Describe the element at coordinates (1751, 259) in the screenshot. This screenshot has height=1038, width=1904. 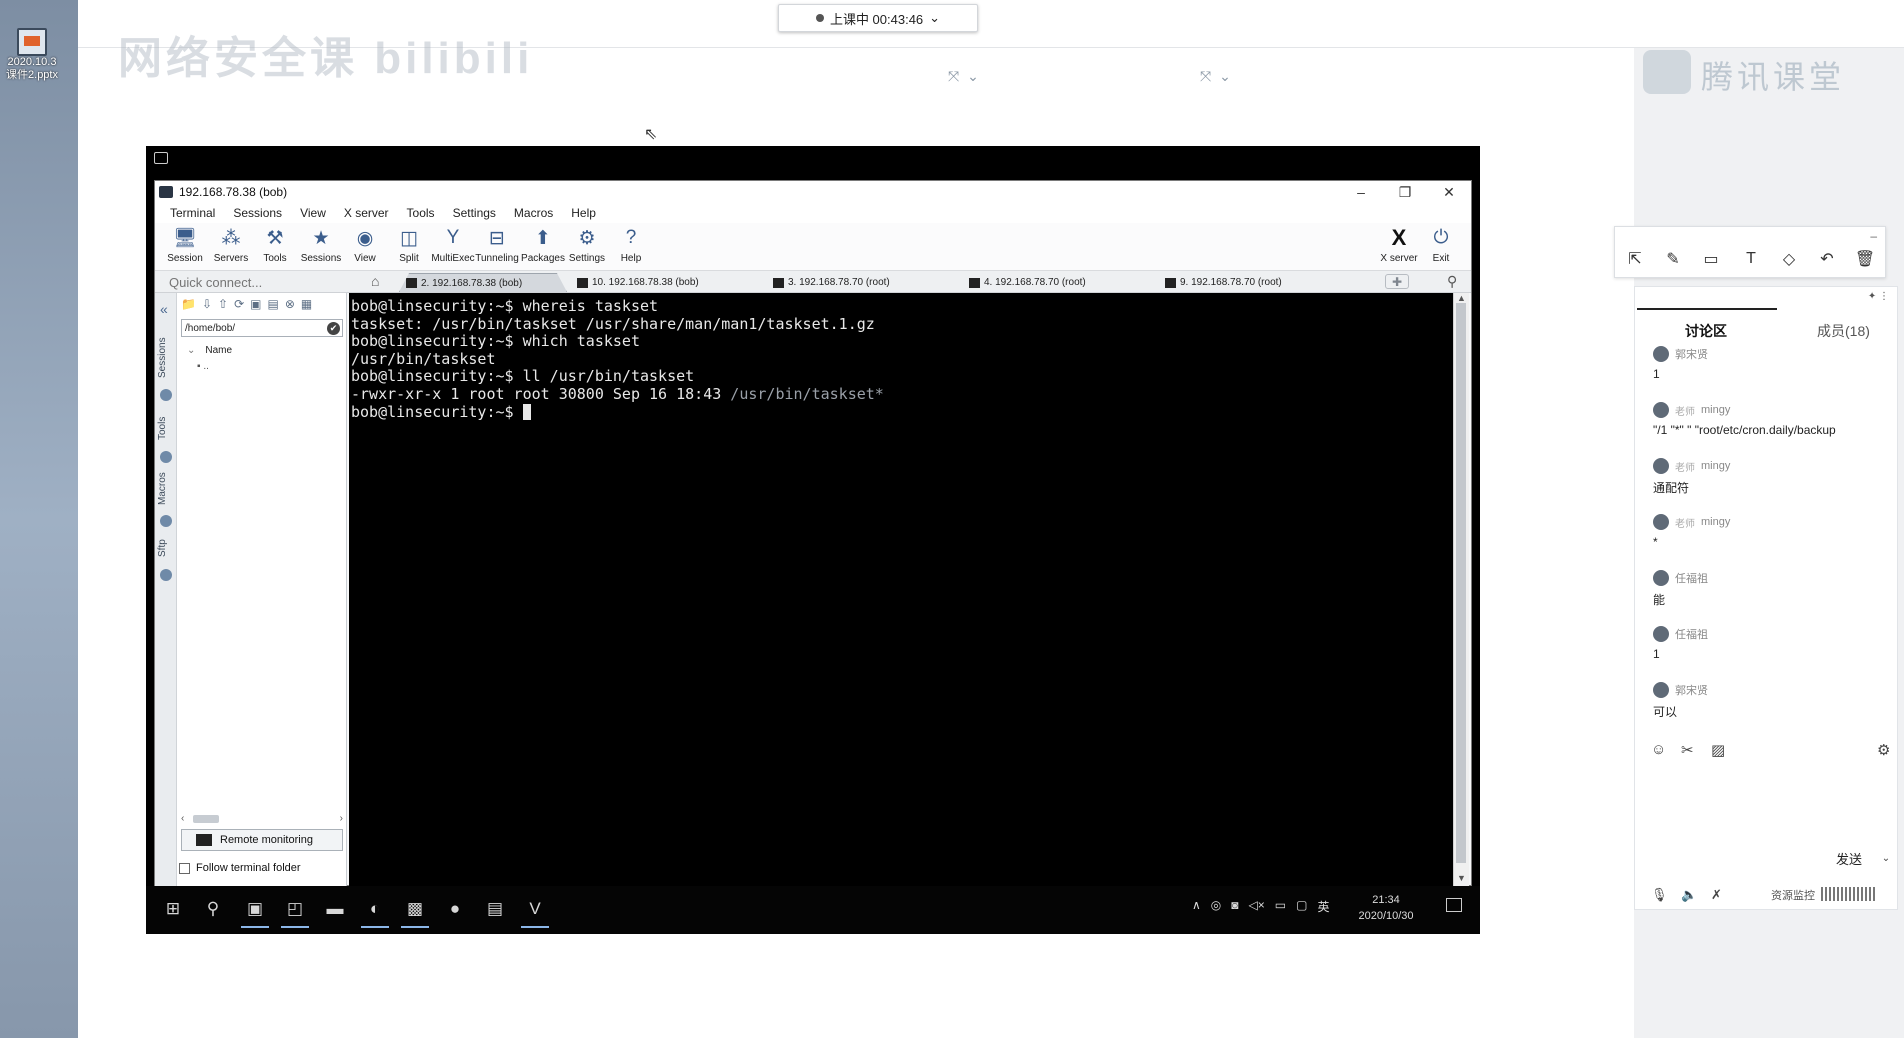
I see `text-tool-icon: T` at that location.